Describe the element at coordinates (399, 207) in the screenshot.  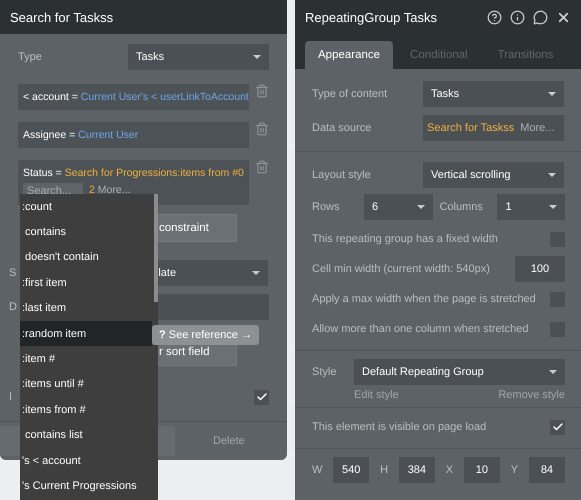
I see `rows-dropdown: 6` at that location.